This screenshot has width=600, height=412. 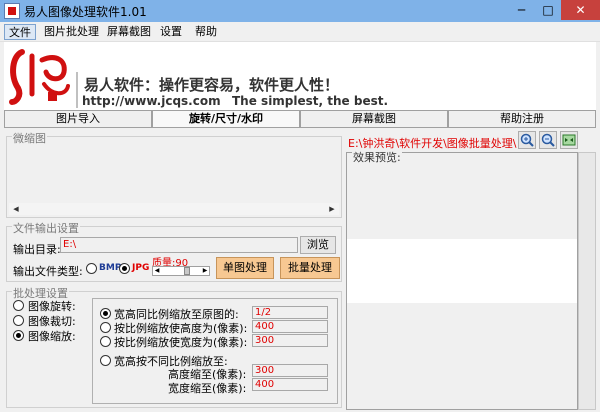 I want to click on mode-crop-label: 图像裁切:, so click(x=52, y=321).